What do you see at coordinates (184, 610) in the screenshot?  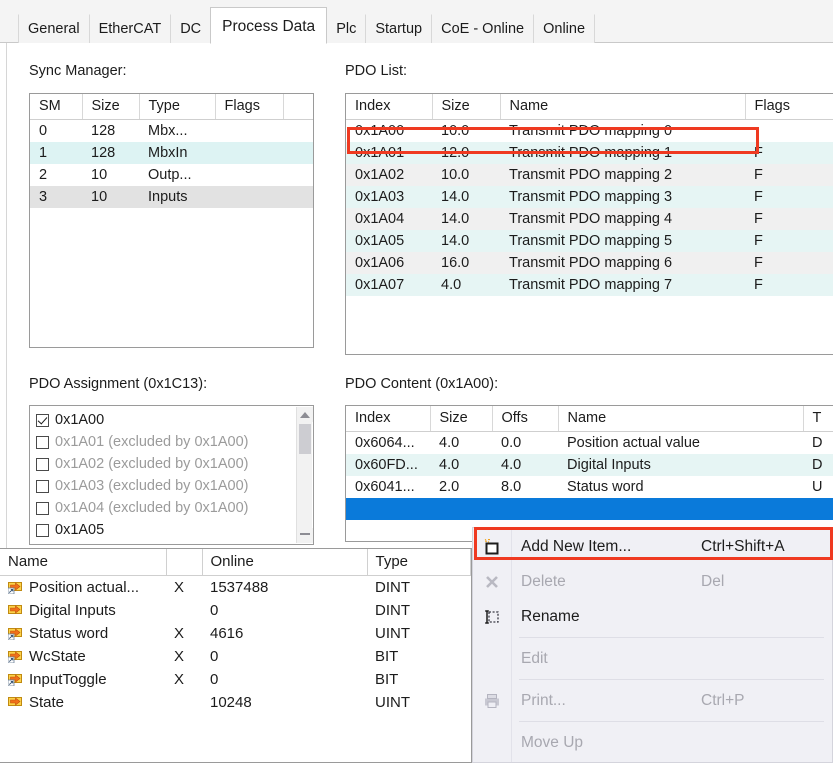 I see `variable-cell-flag` at bounding box center [184, 610].